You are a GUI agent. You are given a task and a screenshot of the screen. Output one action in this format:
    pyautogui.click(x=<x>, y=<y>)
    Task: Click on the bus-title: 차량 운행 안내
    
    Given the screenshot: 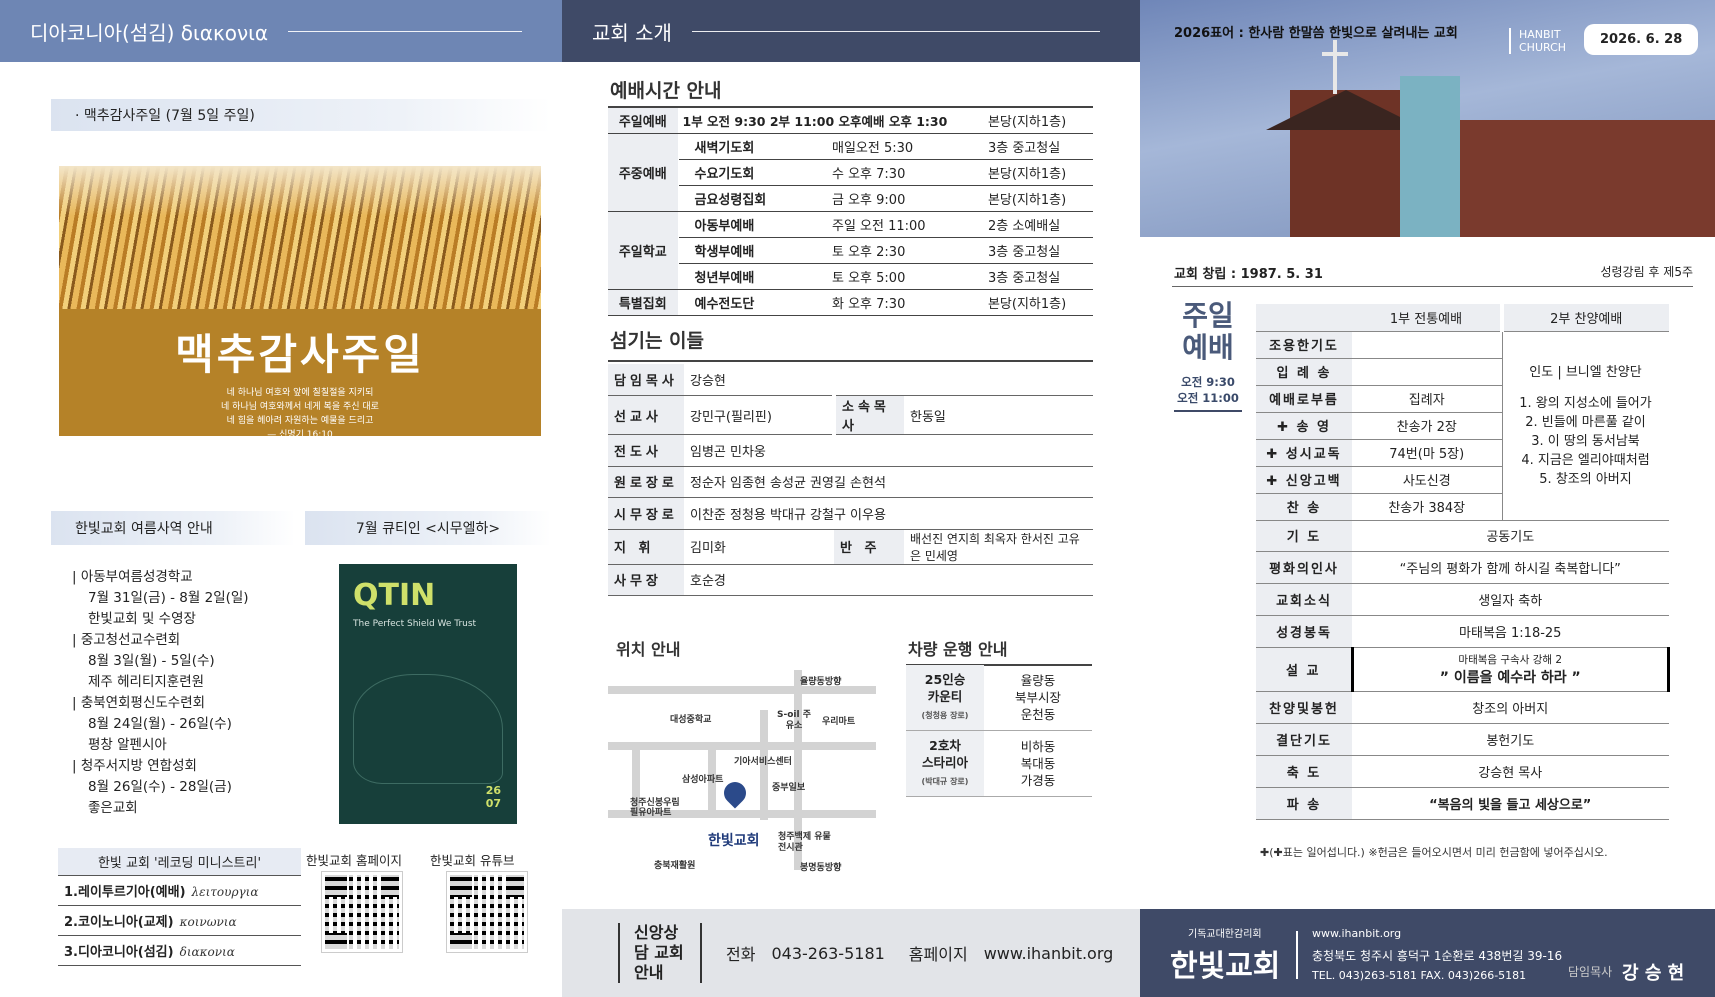 What is the action you would take?
    pyautogui.click(x=958, y=649)
    